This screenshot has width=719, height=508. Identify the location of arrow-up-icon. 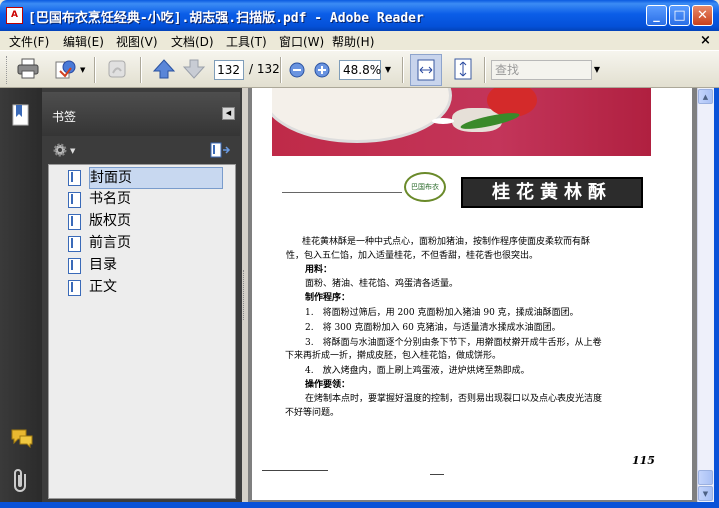
(164, 69).